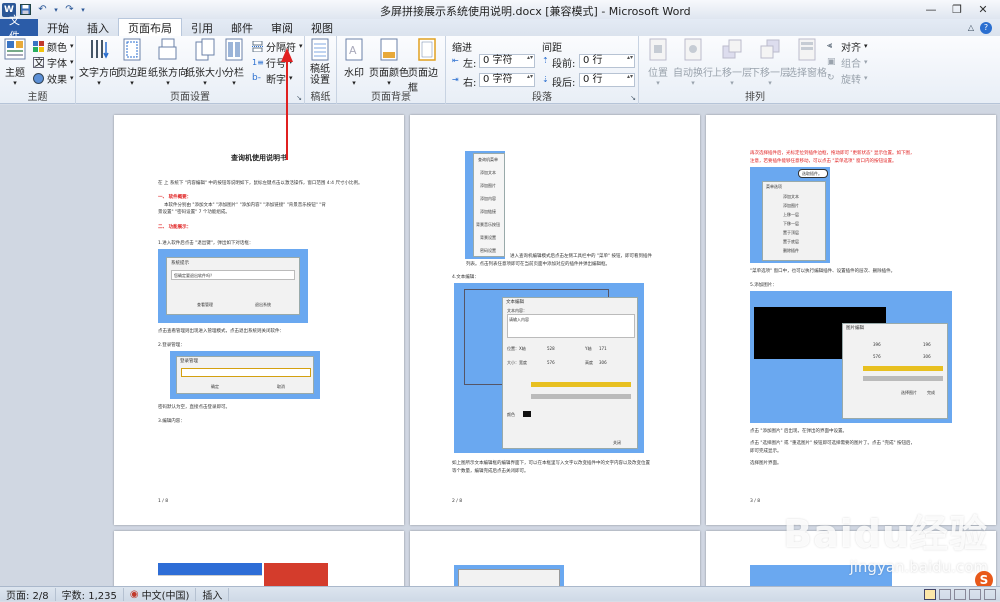 This screenshot has width=1000, height=602. Describe the element at coordinates (299, 98) in the screenshot. I see `page-setup-launcher-icon: ↘` at that location.